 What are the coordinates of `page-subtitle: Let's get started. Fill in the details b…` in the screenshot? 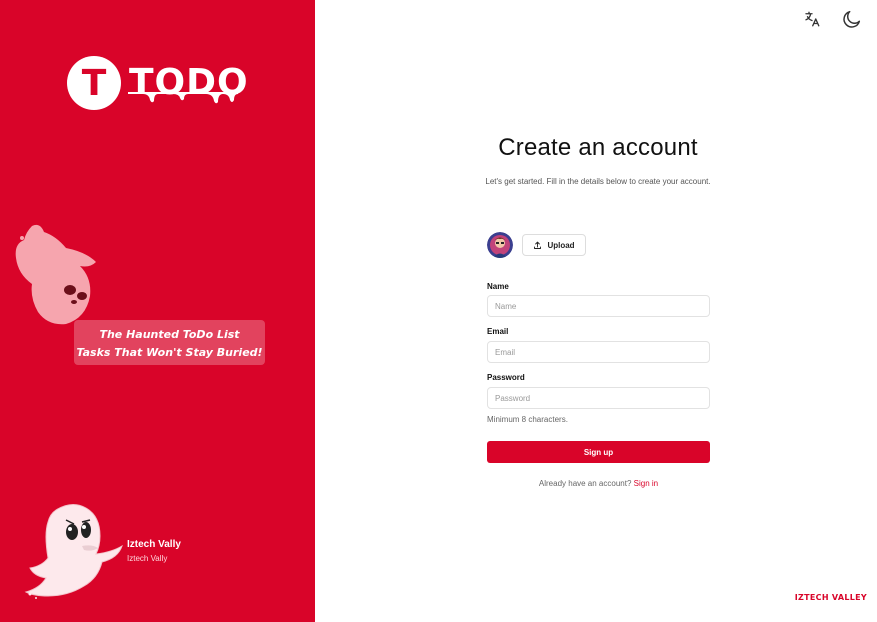 It's located at (598, 181).